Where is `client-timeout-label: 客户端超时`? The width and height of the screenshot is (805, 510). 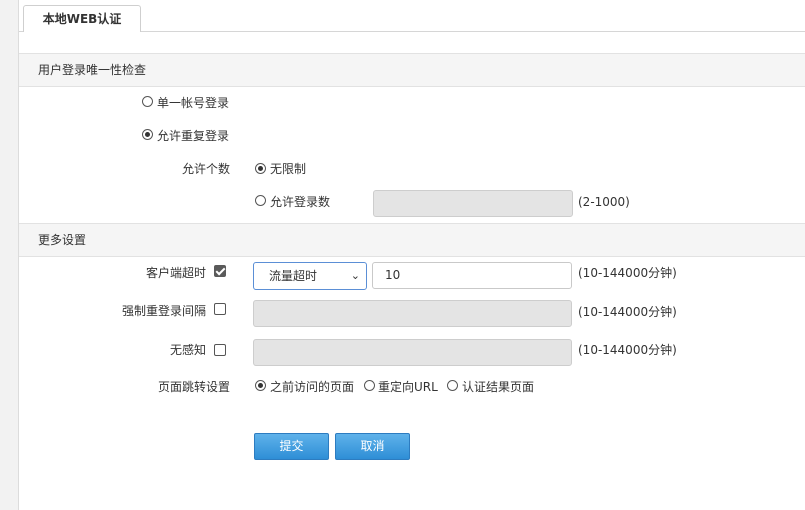 client-timeout-label: 客户端超时 is located at coordinates (175, 273).